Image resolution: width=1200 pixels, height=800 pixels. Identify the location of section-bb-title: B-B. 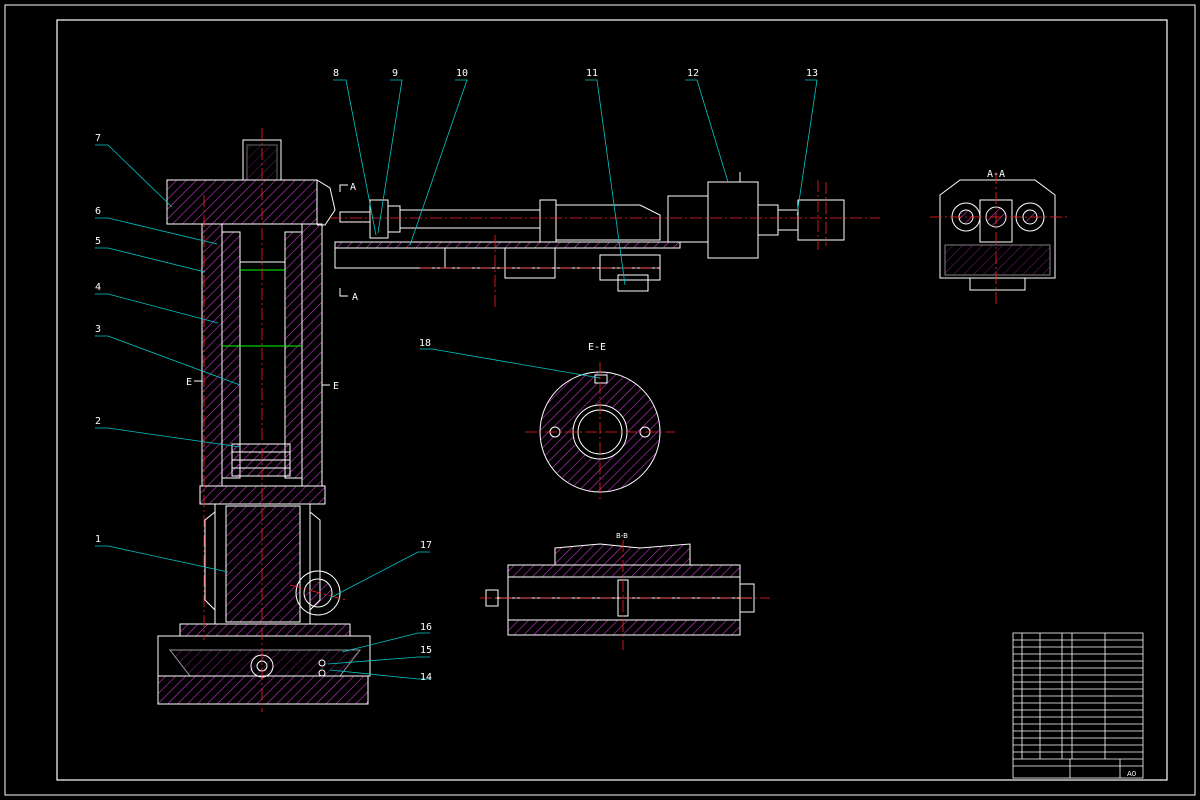
(622, 536).